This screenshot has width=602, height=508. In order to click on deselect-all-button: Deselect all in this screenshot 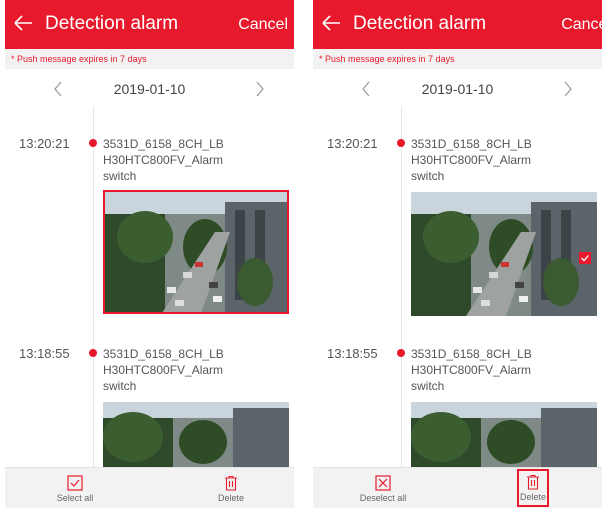, I will do `click(383, 490)`.